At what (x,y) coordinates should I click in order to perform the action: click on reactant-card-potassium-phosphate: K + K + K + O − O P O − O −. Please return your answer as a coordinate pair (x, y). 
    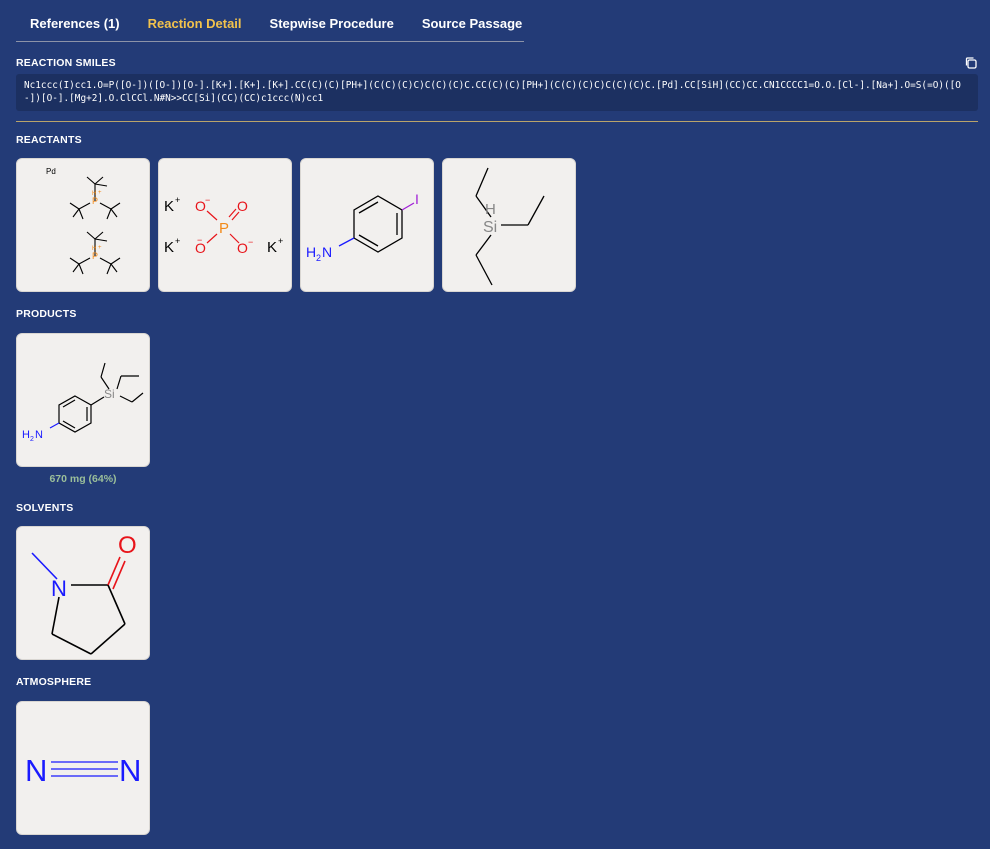
    Looking at the image, I should click on (225, 225).